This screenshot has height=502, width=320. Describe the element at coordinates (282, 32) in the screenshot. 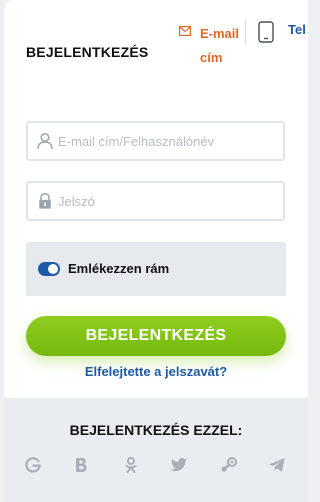

I see `tab-phone: Tel` at that location.